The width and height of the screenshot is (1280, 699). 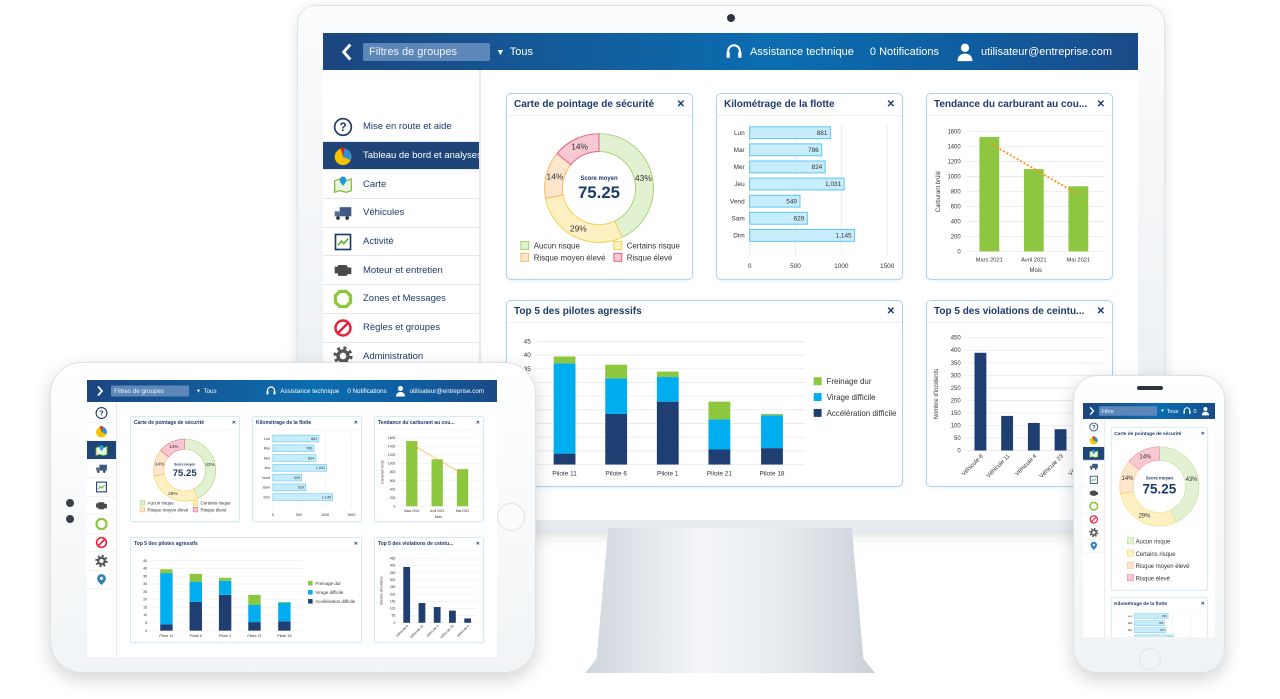 What do you see at coordinates (329, 592) in the screenshot?
I see `legend-label: Virage difficile` at bounding box center [329, 592].